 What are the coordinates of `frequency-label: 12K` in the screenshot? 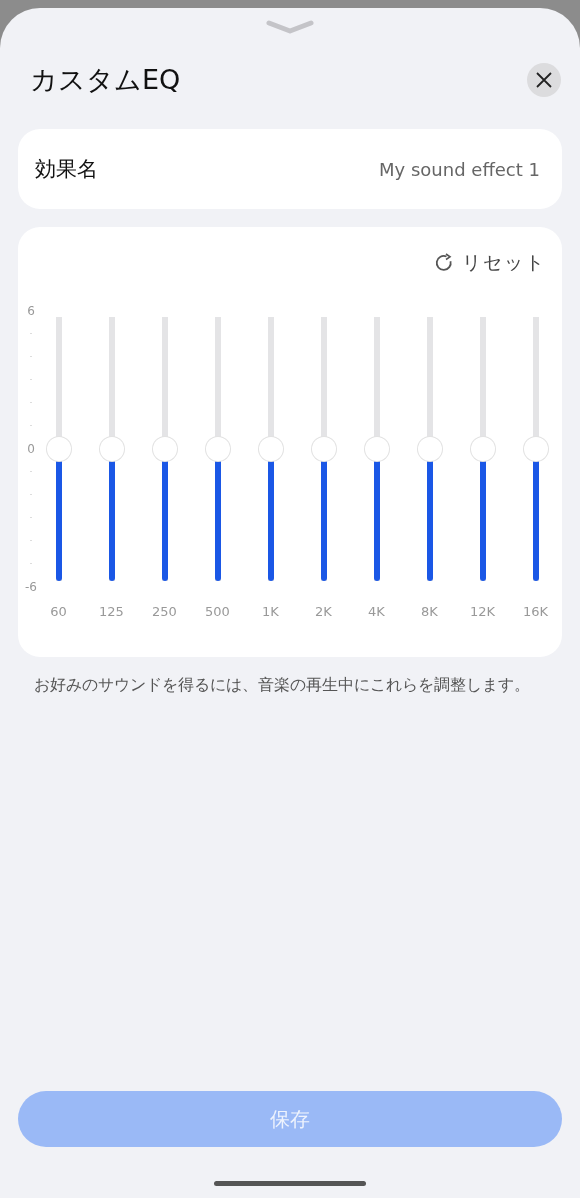 It's located at (482, 611).